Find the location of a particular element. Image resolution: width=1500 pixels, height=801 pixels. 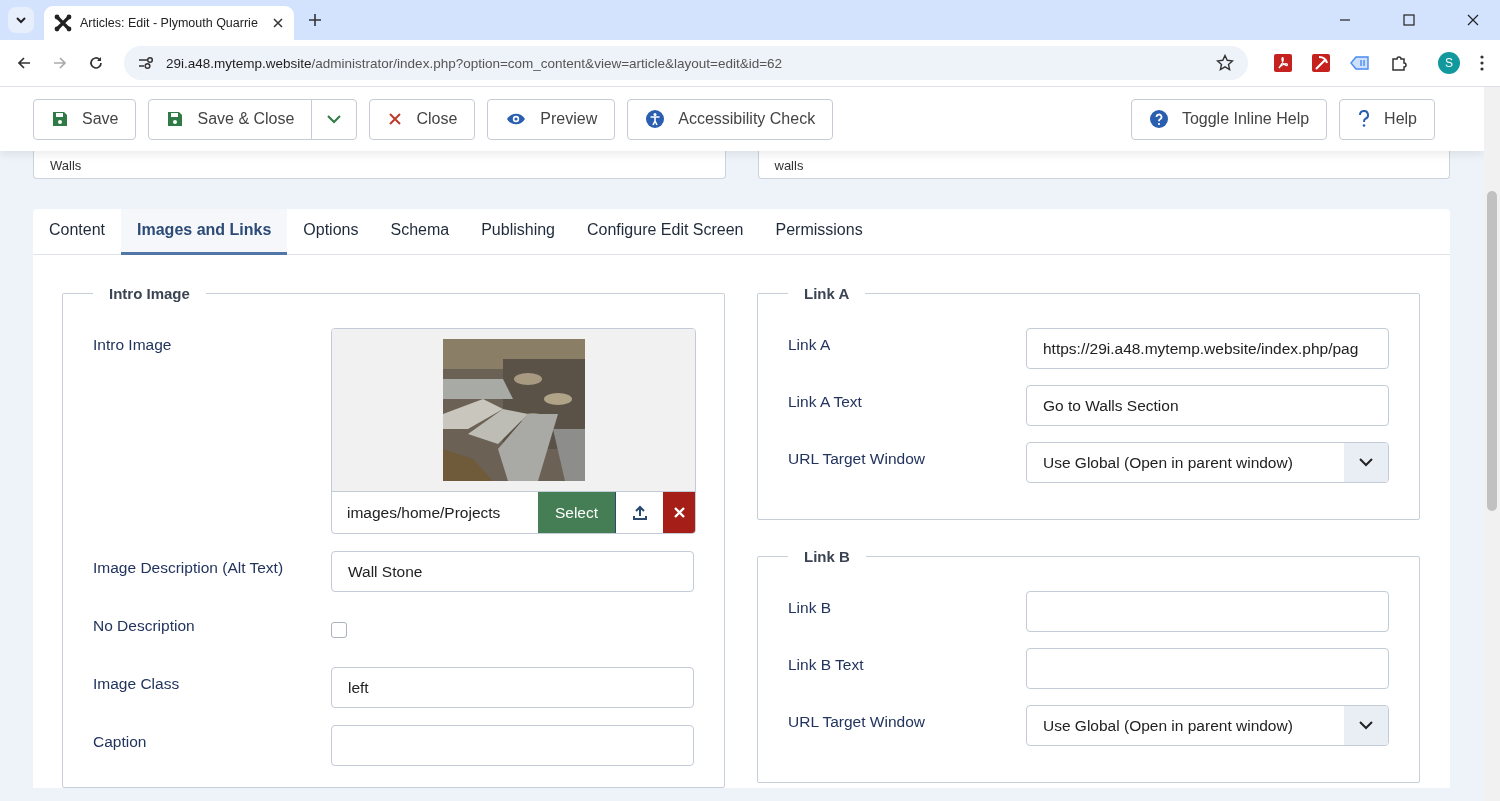

remove-button is located at coordinates (679, 512).